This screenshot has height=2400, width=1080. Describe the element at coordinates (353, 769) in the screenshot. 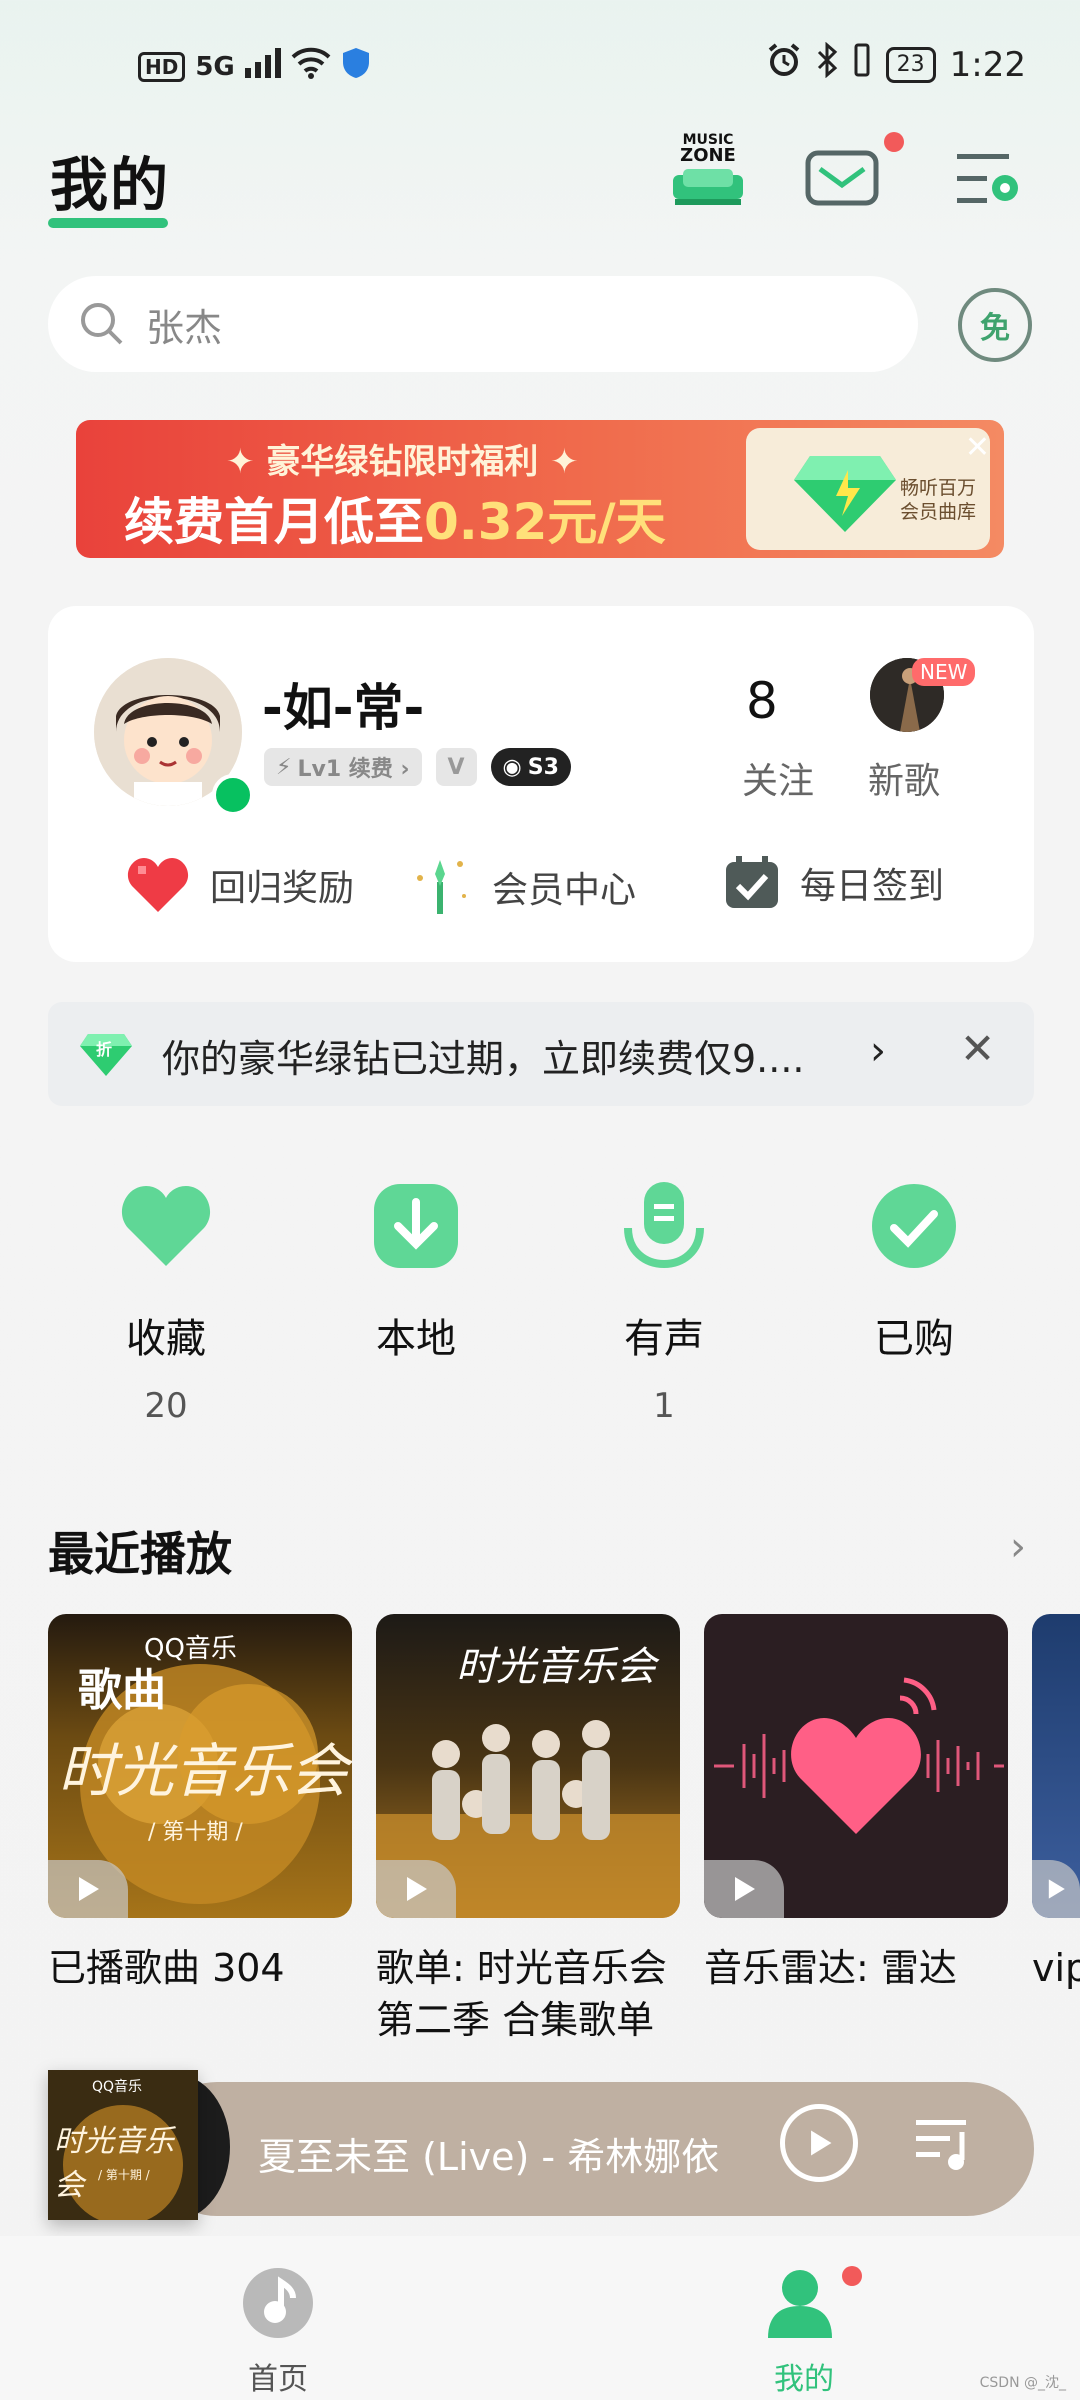

I see `level-badge-label: Lv1 续费 ›` at that location.